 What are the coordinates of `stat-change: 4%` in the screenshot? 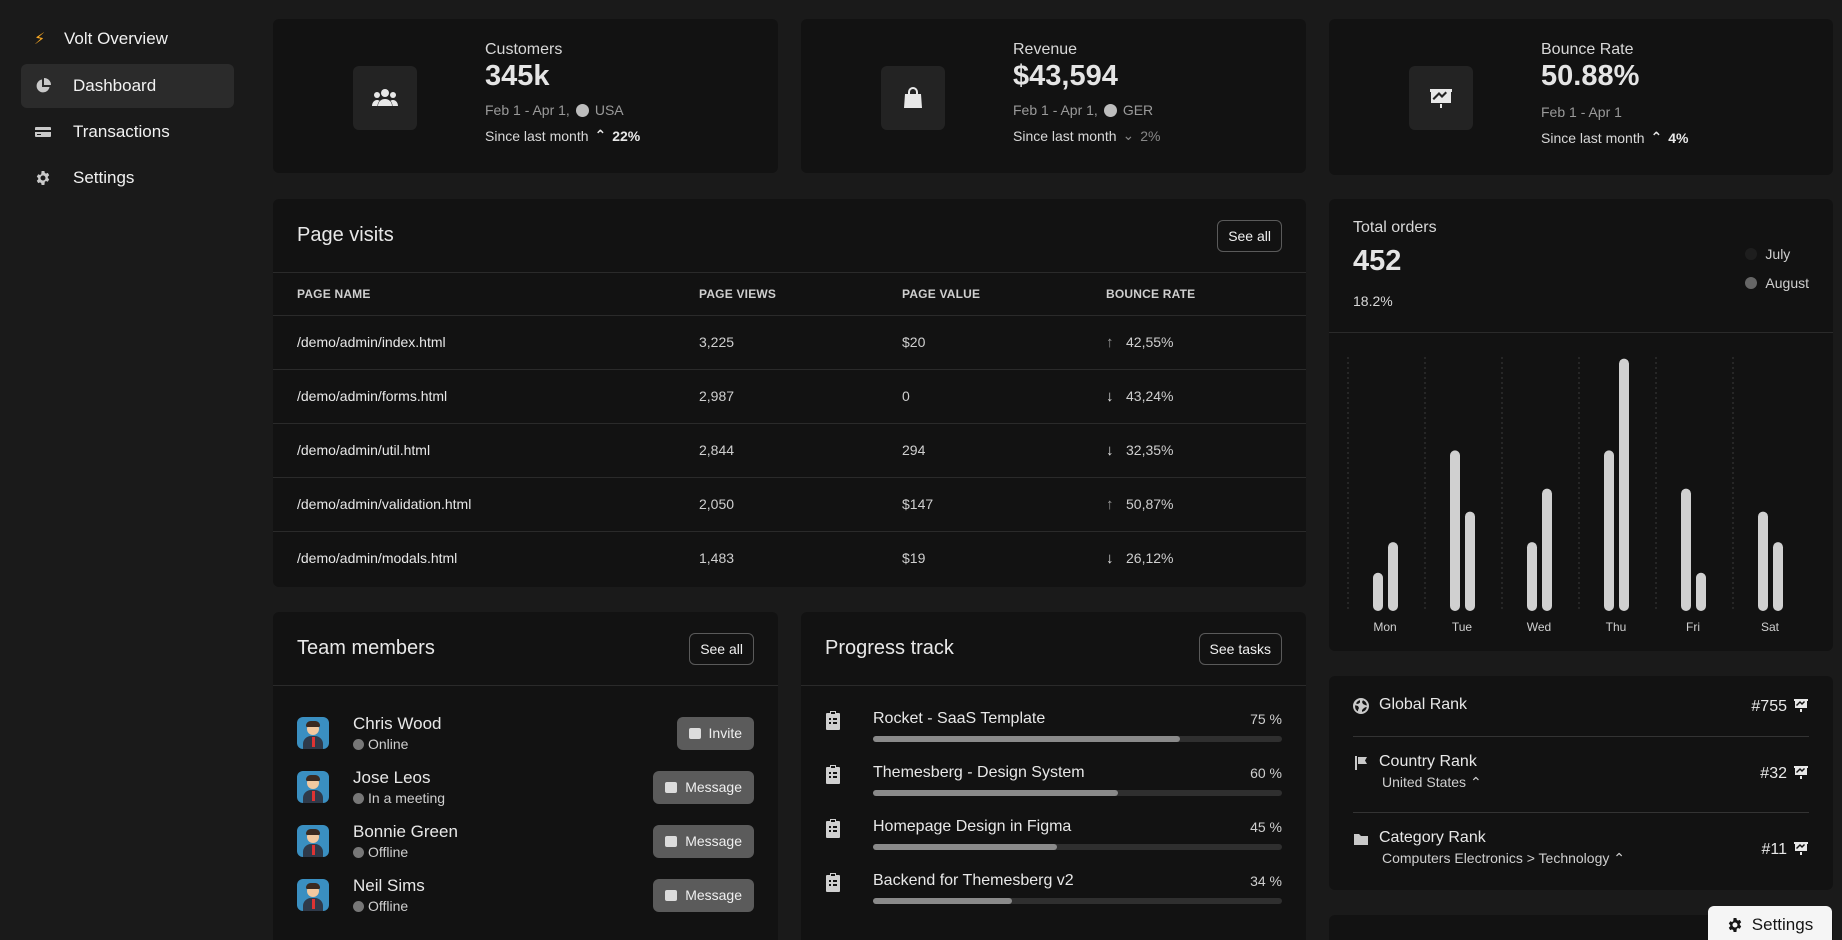 It's located at (1678, 137).